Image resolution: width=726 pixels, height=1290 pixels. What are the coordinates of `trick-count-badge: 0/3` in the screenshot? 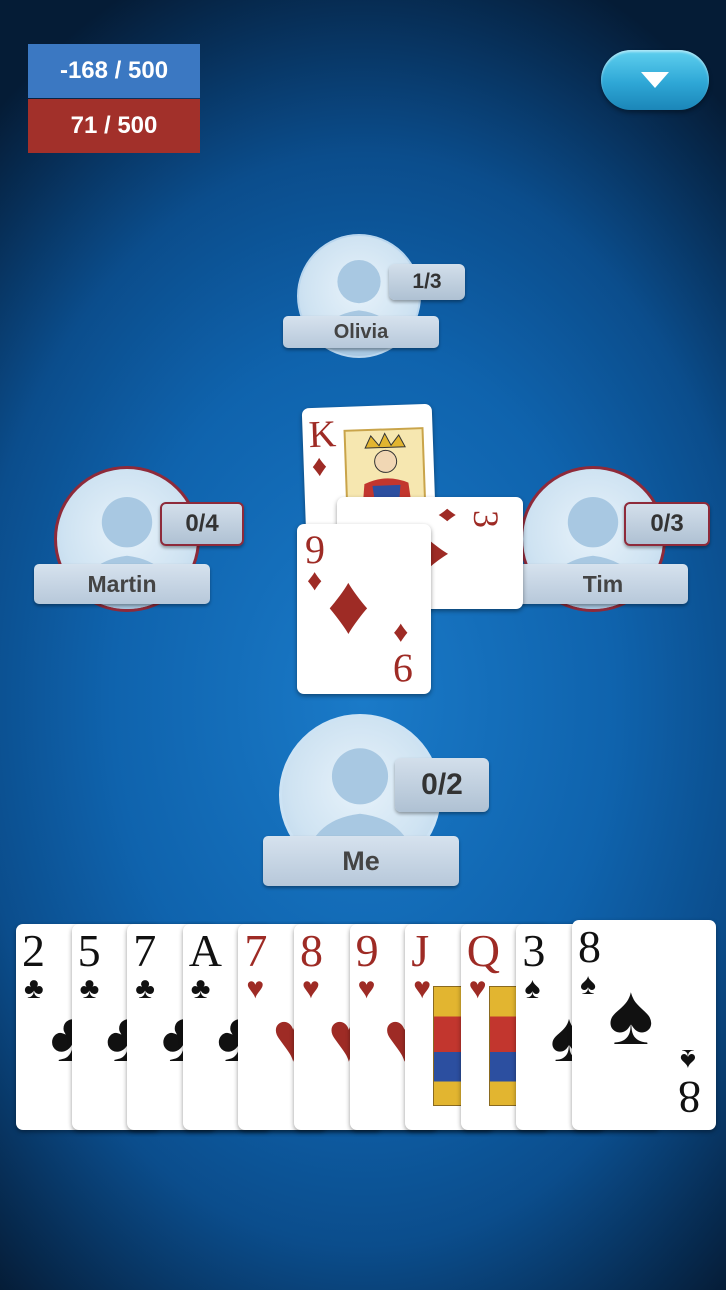 It's located at (667, 524).